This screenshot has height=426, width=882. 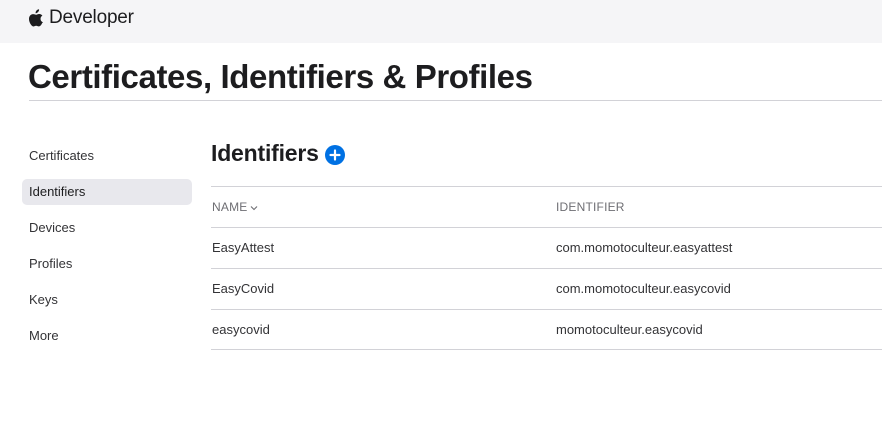 I want to click on section-header: Identifiers, so click(x=278, y=153).